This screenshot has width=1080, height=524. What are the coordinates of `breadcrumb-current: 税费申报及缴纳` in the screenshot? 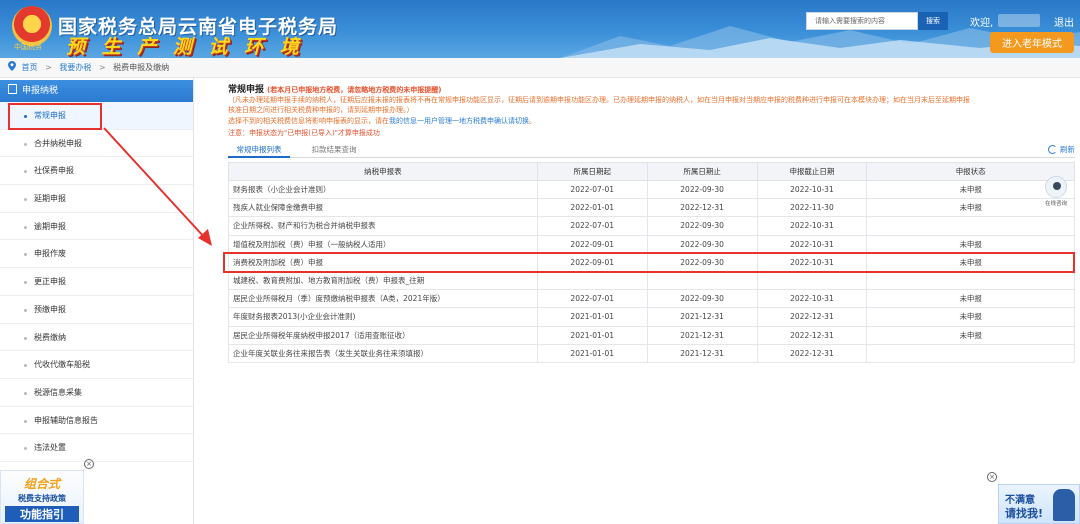 It's located at (141, 67).